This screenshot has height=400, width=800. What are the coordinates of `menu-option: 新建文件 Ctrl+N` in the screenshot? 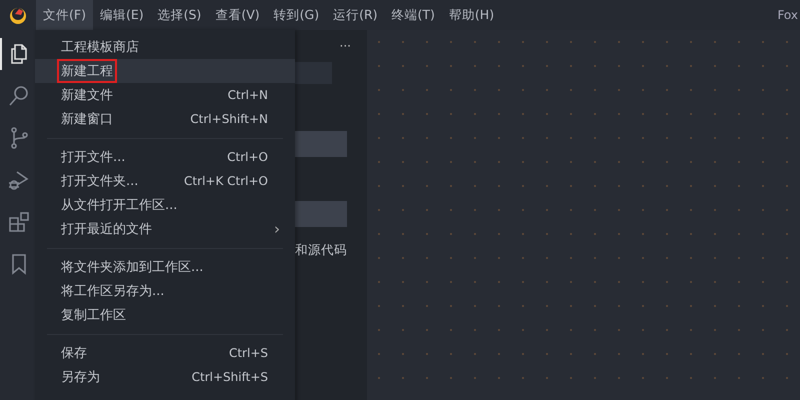 It's located at (165, 95).